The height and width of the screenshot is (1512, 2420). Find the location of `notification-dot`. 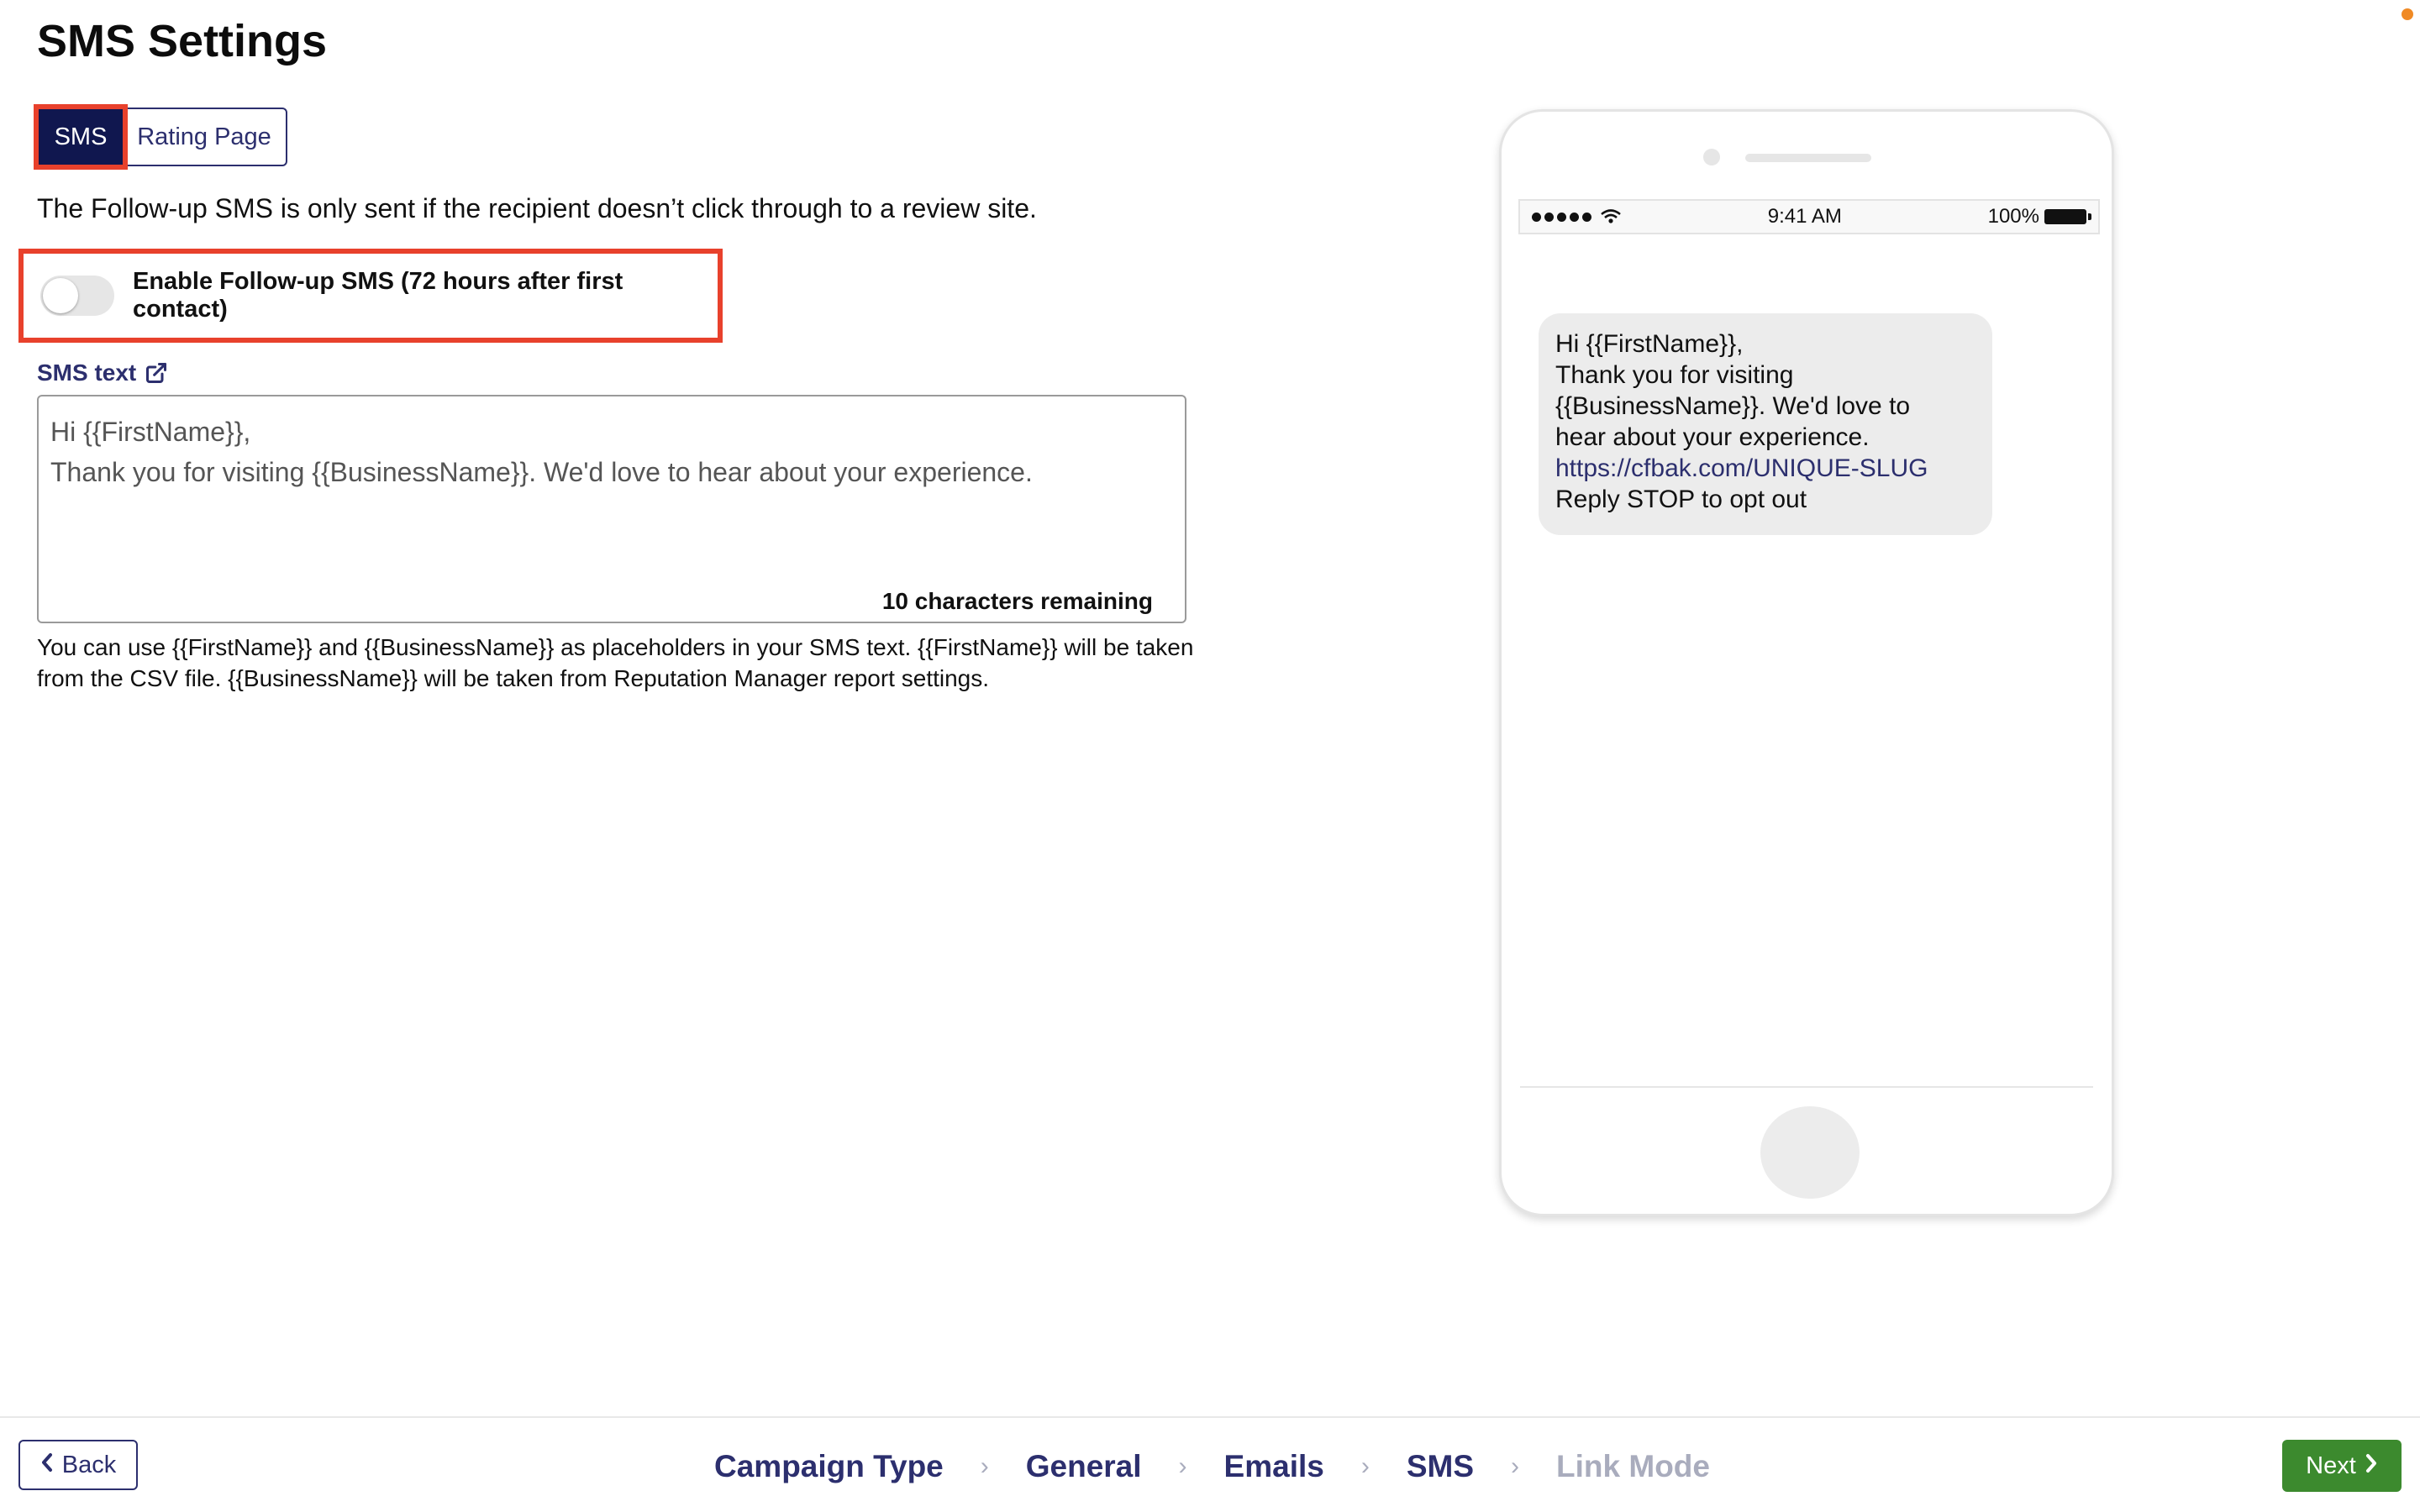

notification-dot is located at coordinates (2407, 14).